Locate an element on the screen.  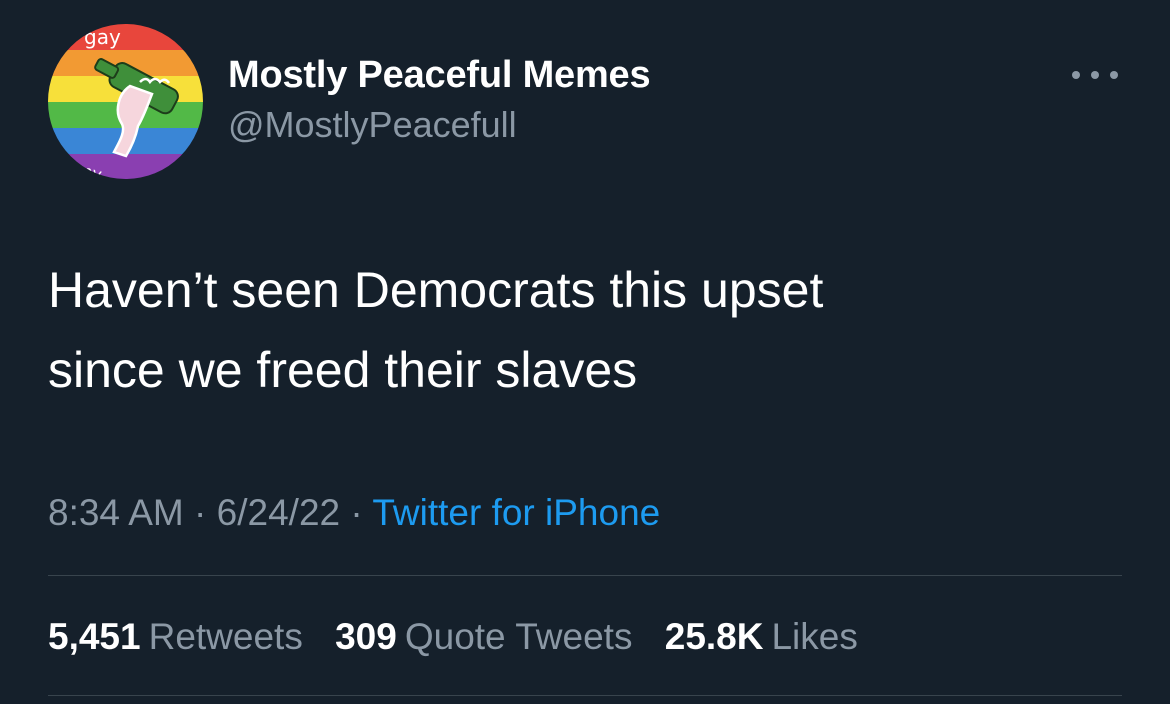
tweet-meta: 8:34 AM · 6/24/22 · Twitter for iPhone is located at coordinates (354, 513).